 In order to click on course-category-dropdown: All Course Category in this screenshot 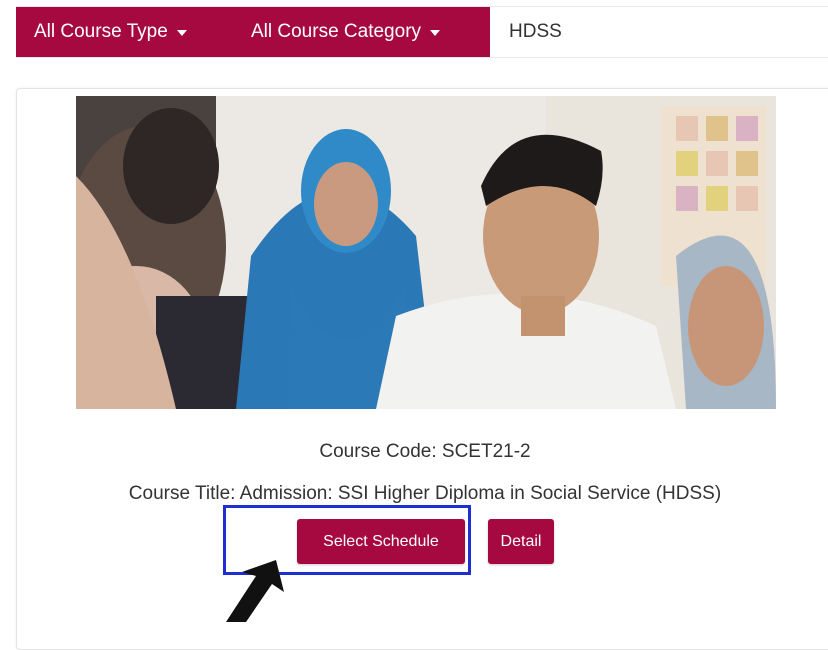, I will do `click(362, 32)`.